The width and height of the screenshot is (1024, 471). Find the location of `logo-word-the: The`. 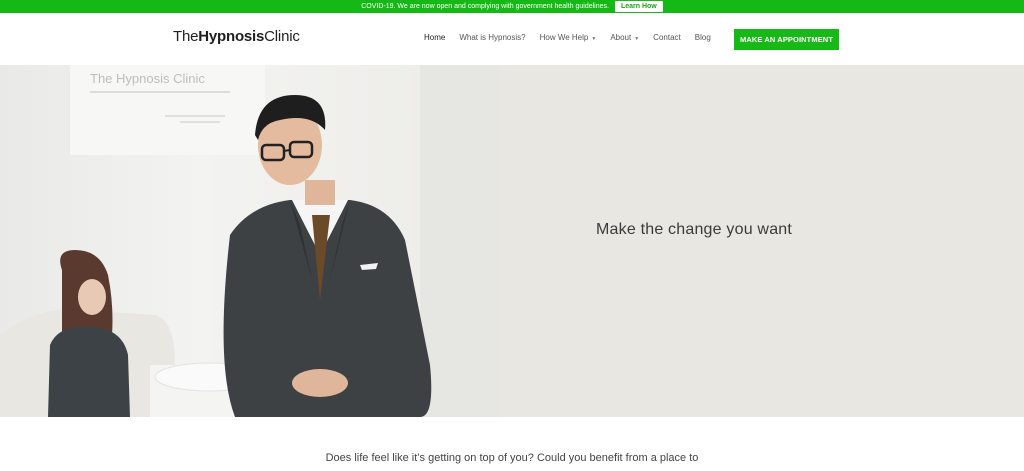

logo-word-the: The is located at coordinates (186, 36).